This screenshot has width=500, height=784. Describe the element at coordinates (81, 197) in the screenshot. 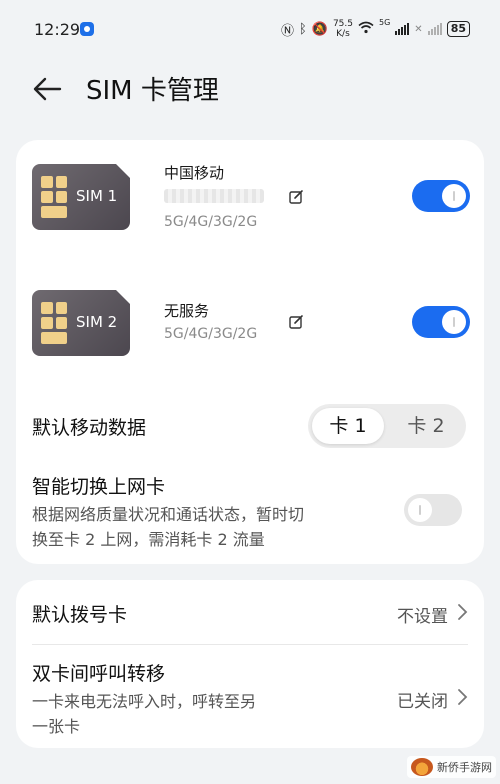

I see `sim1-card-icon: SIM 1` at that location.